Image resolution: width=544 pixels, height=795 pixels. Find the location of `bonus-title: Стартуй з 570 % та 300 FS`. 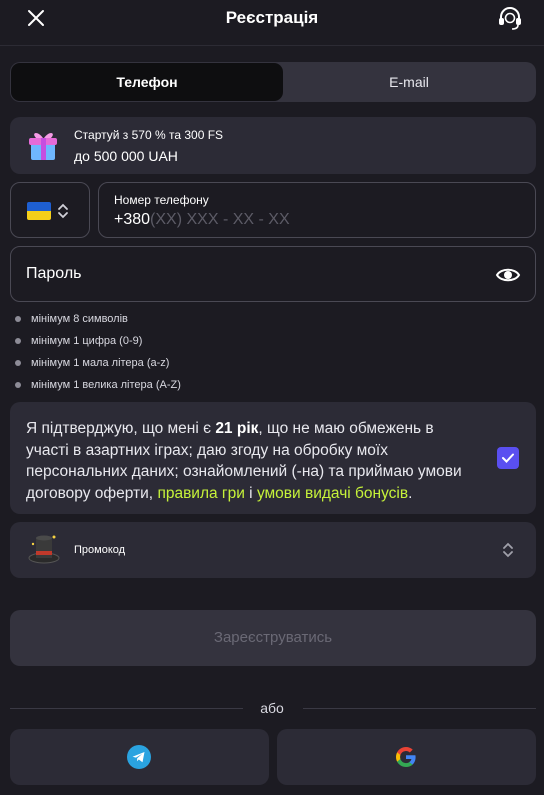

bonus-title: Стартуй з 570 % та 300 FS is located at coordinates (149, 135).